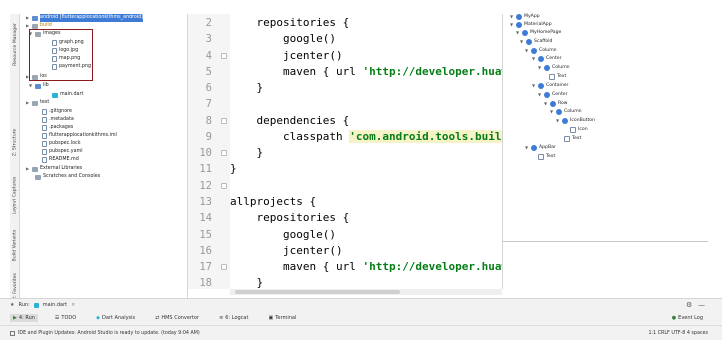 This screenshot has width=722, height=340. Describe the element at coordinates (531, 25) in the screenshot. I see `widget-tree-item: ▼ MaterialApp` at that location.